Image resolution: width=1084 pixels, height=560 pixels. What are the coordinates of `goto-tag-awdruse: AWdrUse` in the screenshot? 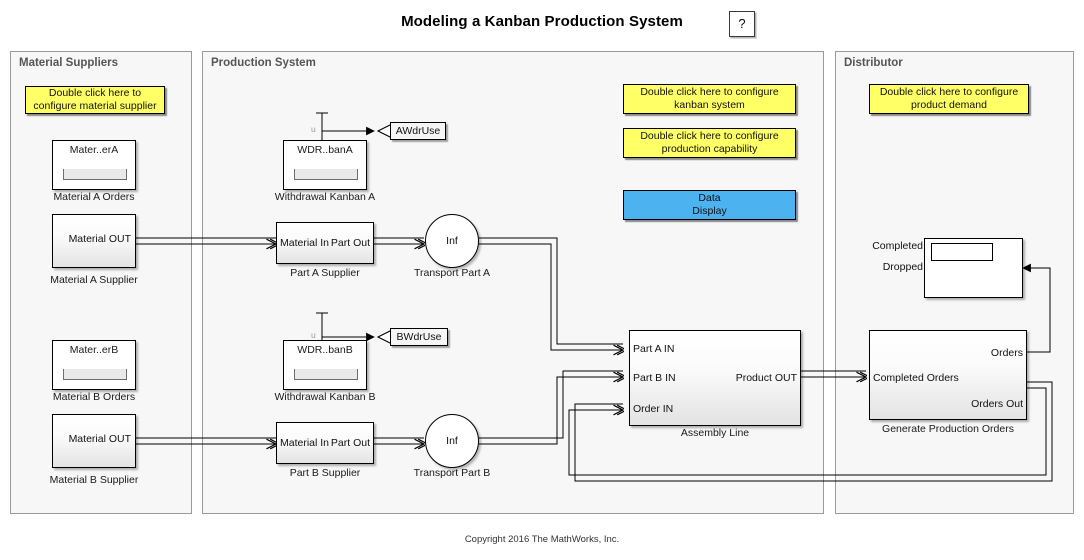 It's located at (418, 131).